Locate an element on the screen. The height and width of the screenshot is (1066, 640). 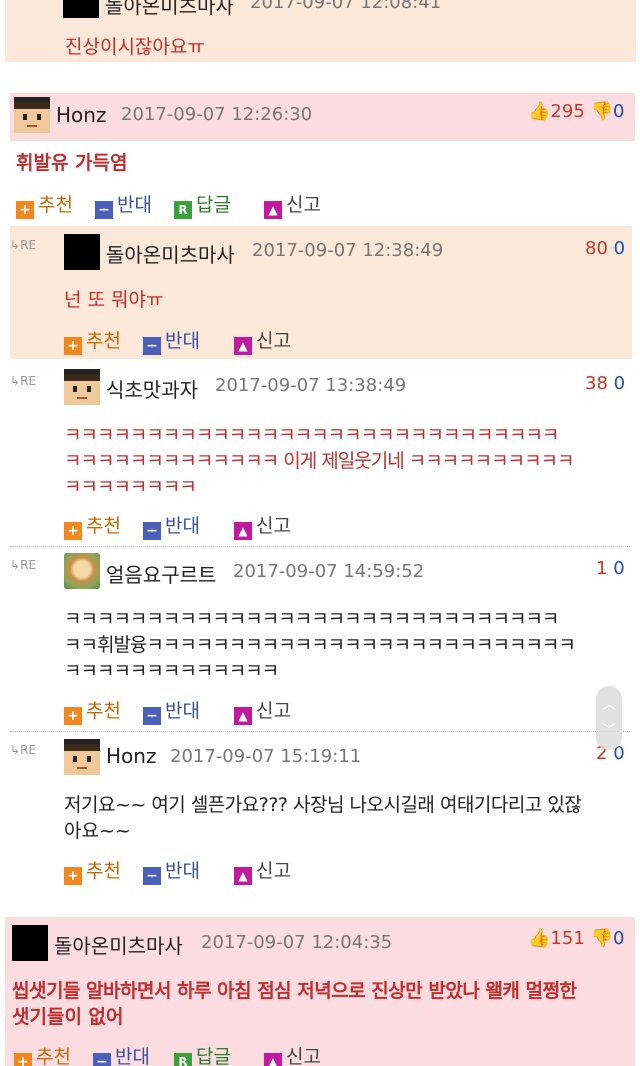
comment-date: 2017-09-07 12:08:41 is located at coordinates (346, 6).